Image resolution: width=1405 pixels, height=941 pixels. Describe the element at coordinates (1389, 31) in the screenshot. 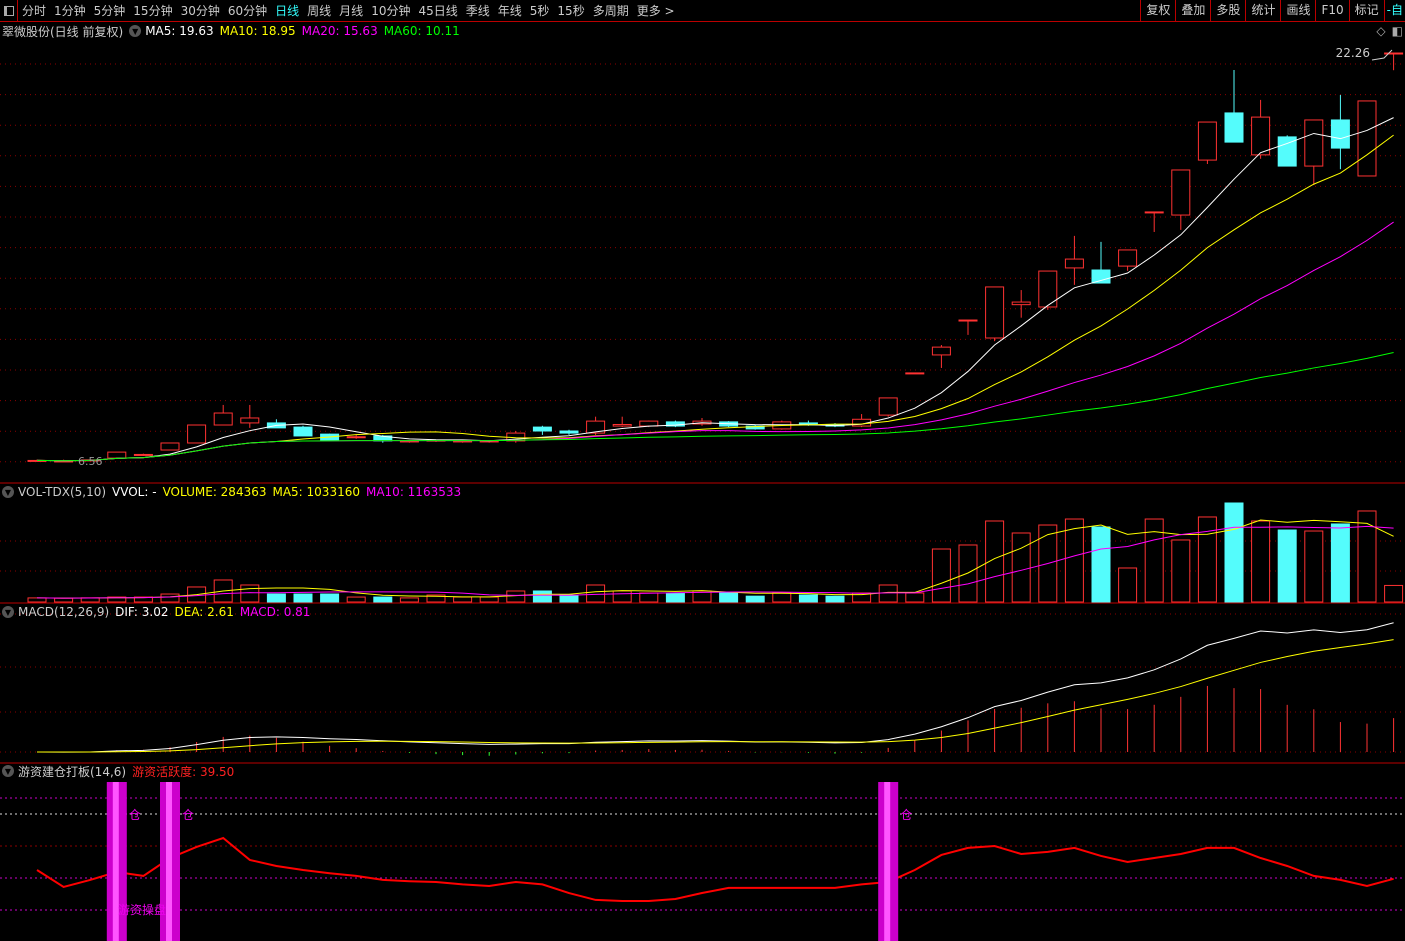

I see `chart-tools: ◇ ◧` at that location.